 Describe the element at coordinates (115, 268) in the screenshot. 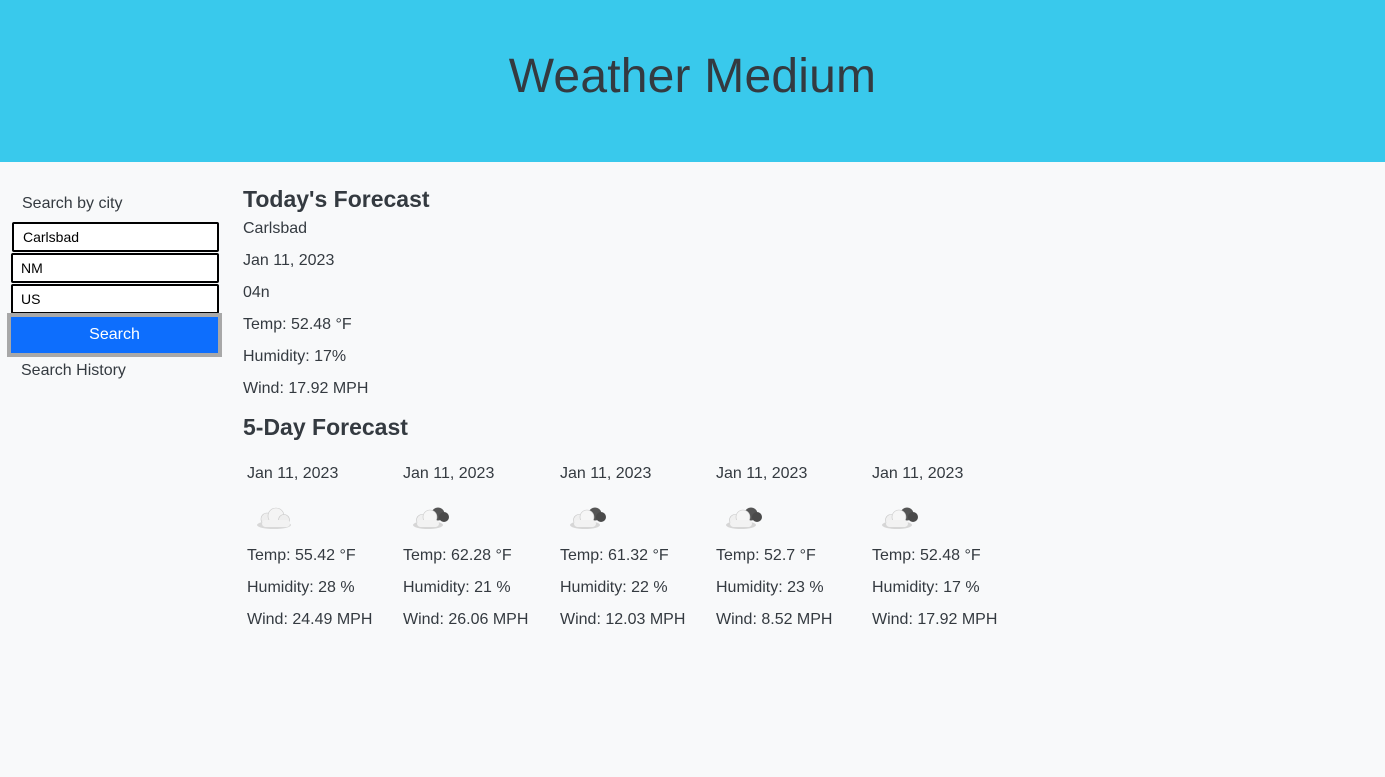

I see `state-input` at that location.